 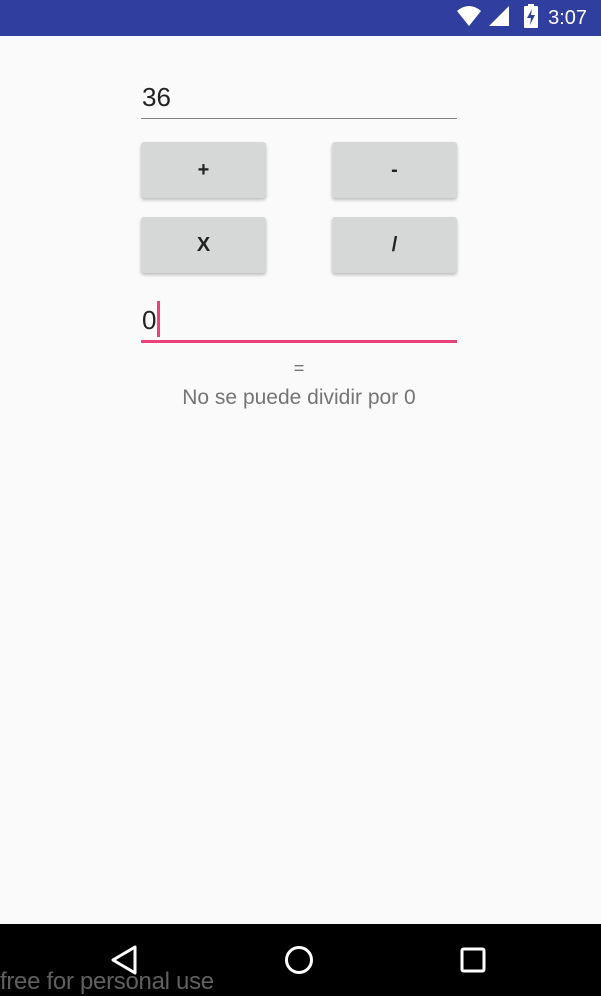 What do you see at coordinates (299, 321) in the screenshot?
I see `second-number-input: 0` at bounding box center [299, 321].